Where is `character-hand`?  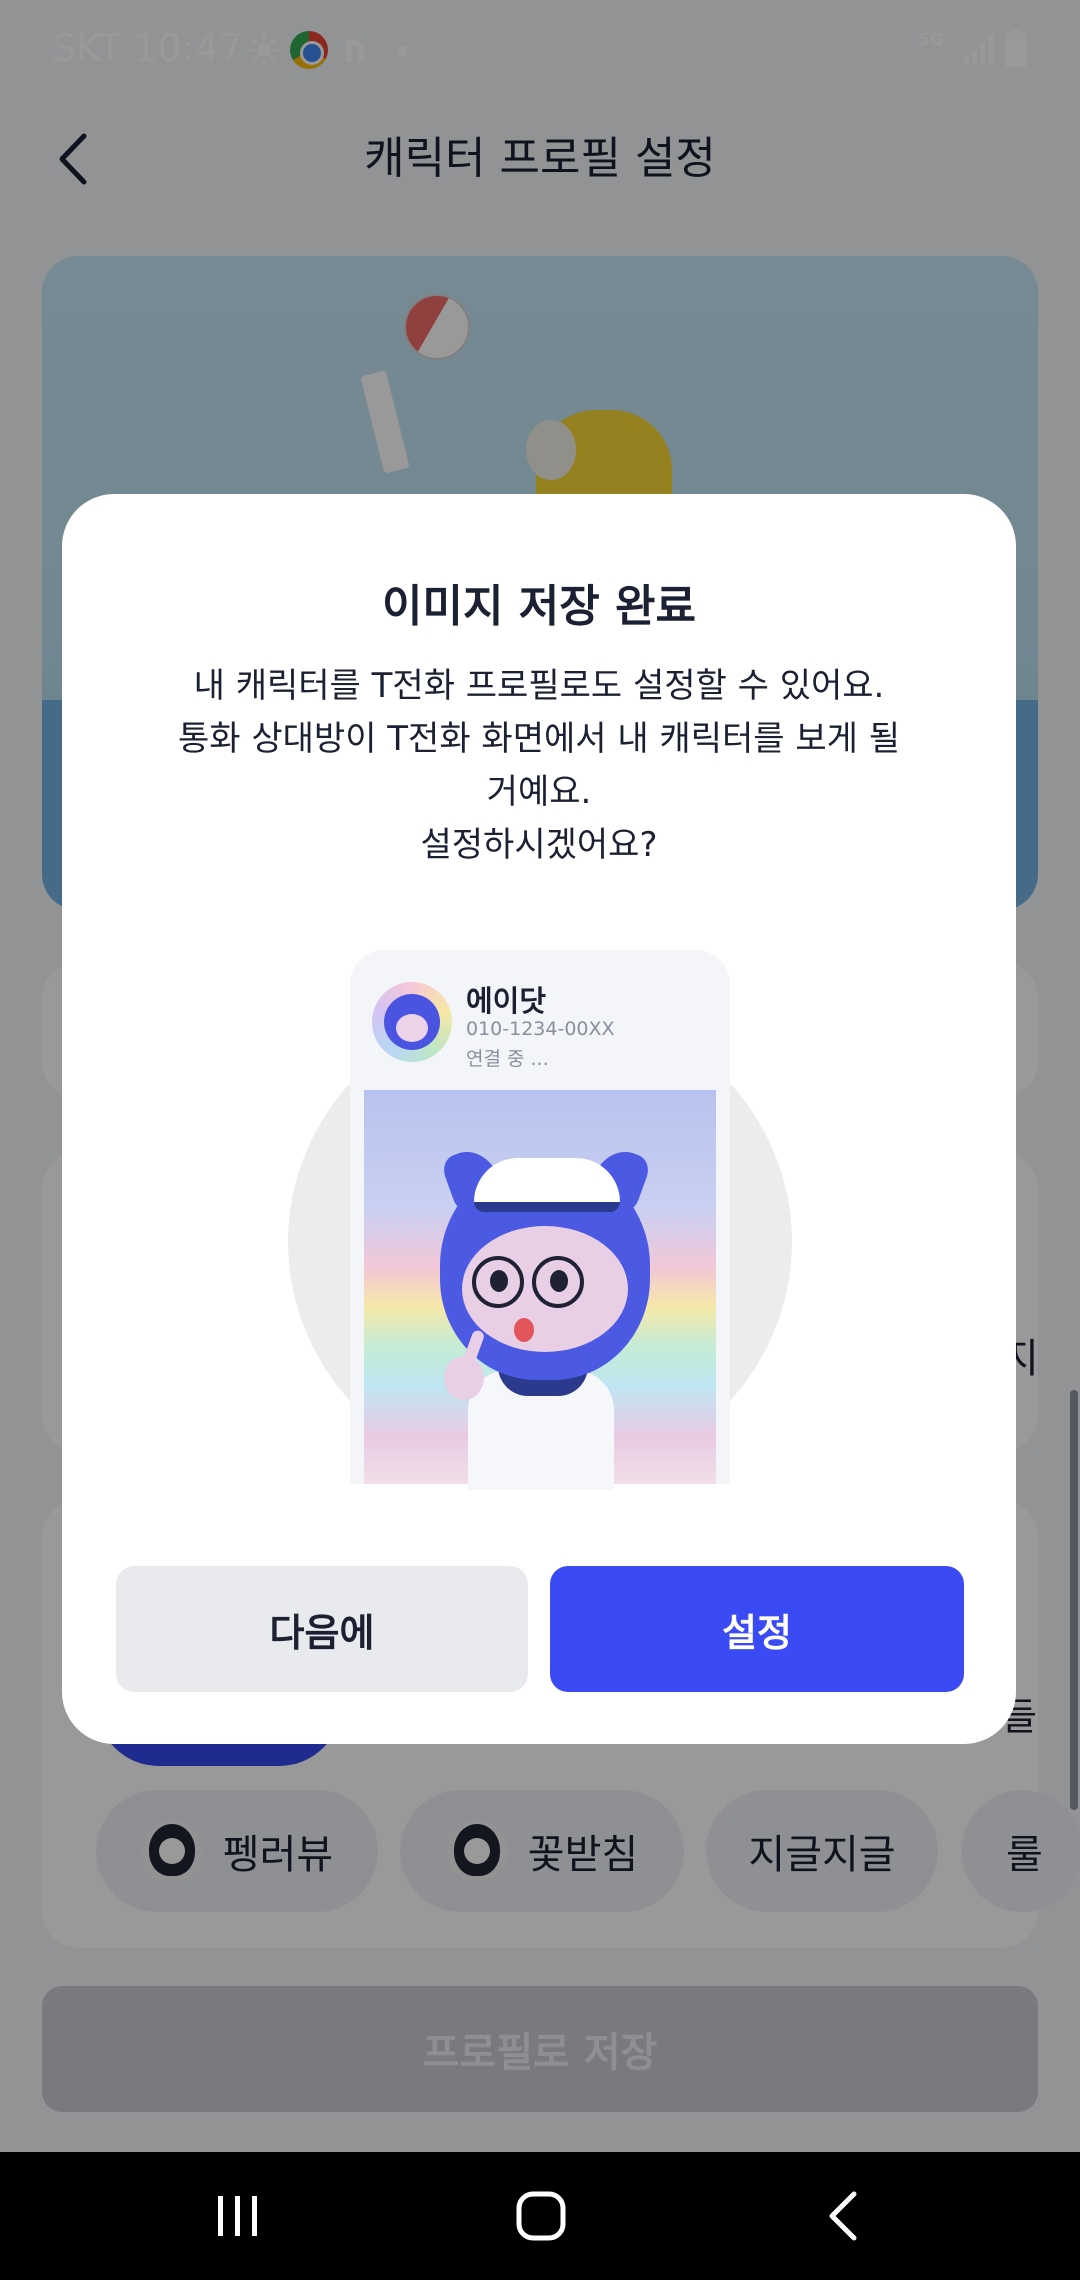
character-hand is located at coordinates (464, 1378).